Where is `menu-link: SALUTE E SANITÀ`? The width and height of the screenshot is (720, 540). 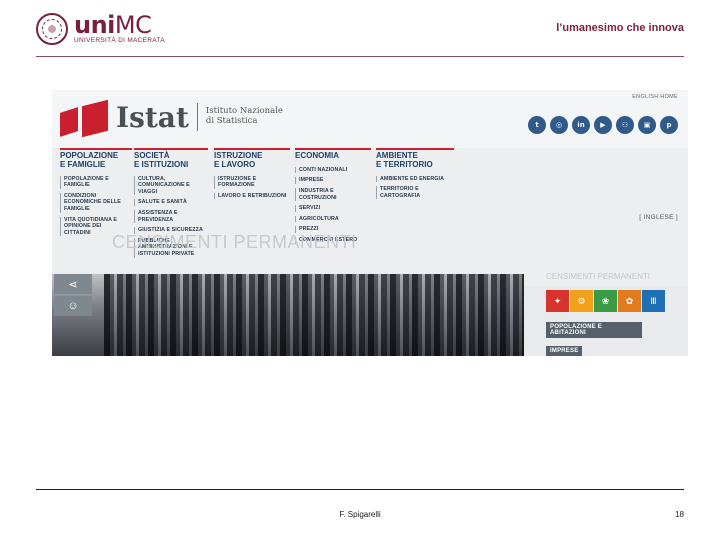 menu-link: SALUTE E SANITÀ is located at coordinates (171, 203).